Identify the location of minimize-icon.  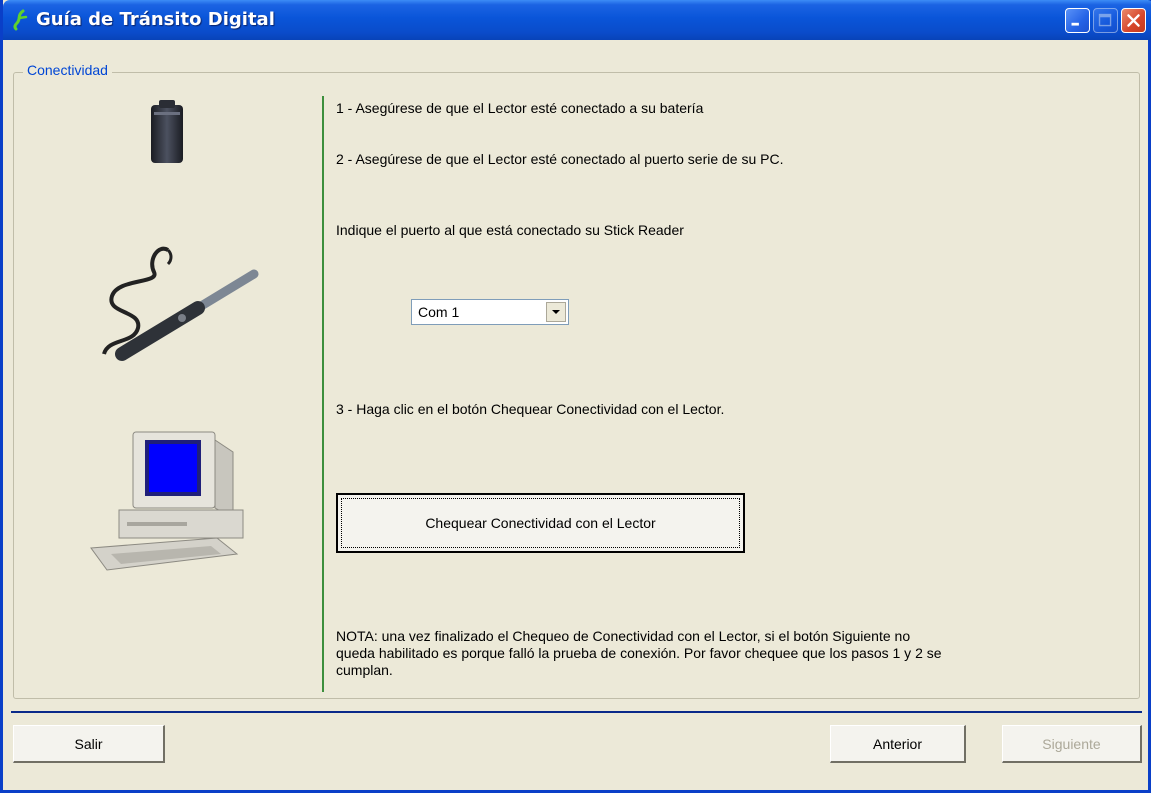
(1075, 24).